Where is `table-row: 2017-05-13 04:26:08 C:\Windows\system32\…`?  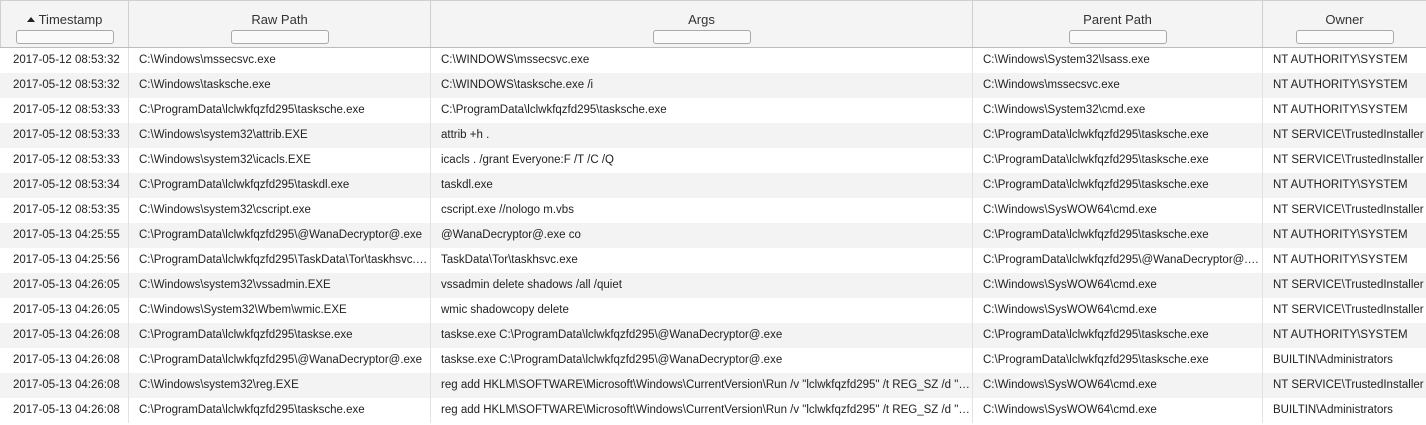
table-row: 2017-05-13 04:26:08 C:\Windows\system32\… is located at coordinates (713, 385).